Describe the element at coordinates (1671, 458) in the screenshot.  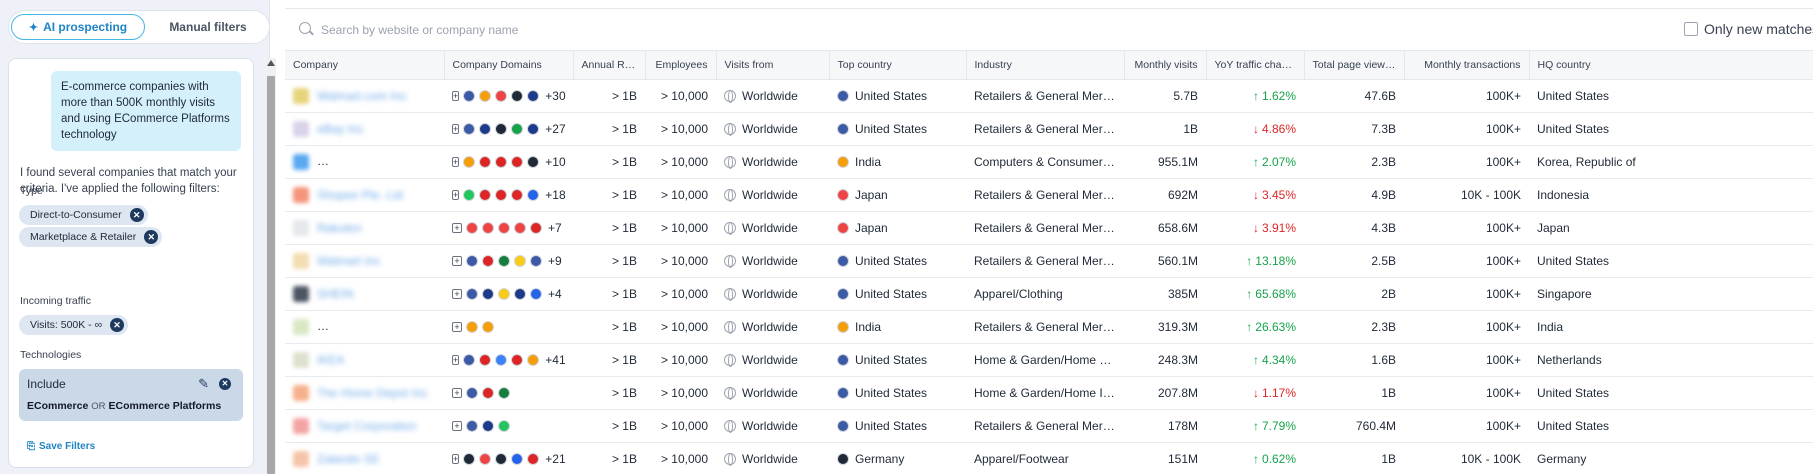
I see `hq-country-cell: Germany` at that location.